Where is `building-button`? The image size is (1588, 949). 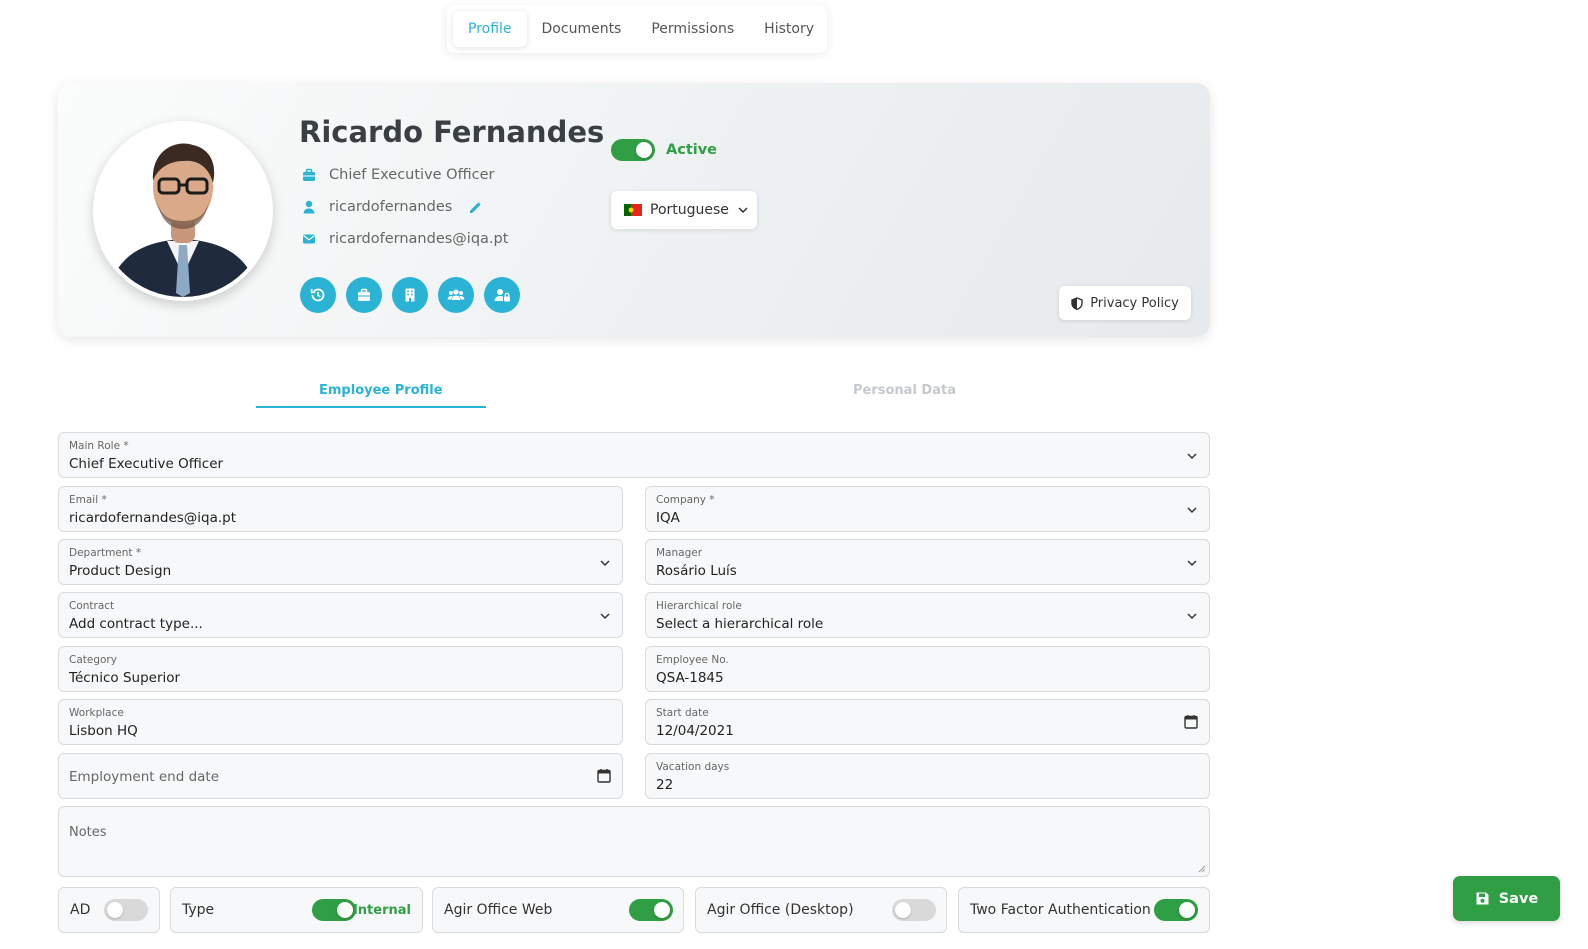
building-button is located at coordinates (410, 295).